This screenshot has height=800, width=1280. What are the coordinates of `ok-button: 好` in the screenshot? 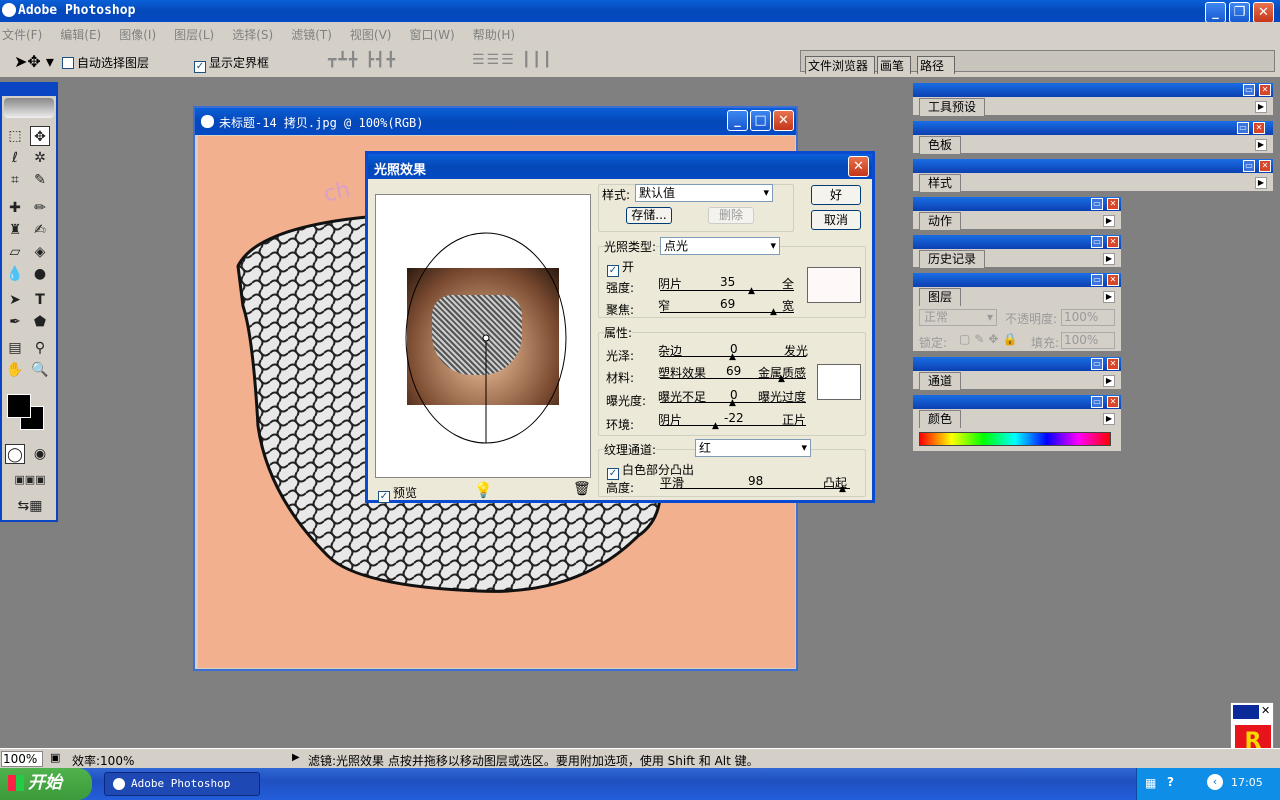 It's located at (836, 195).